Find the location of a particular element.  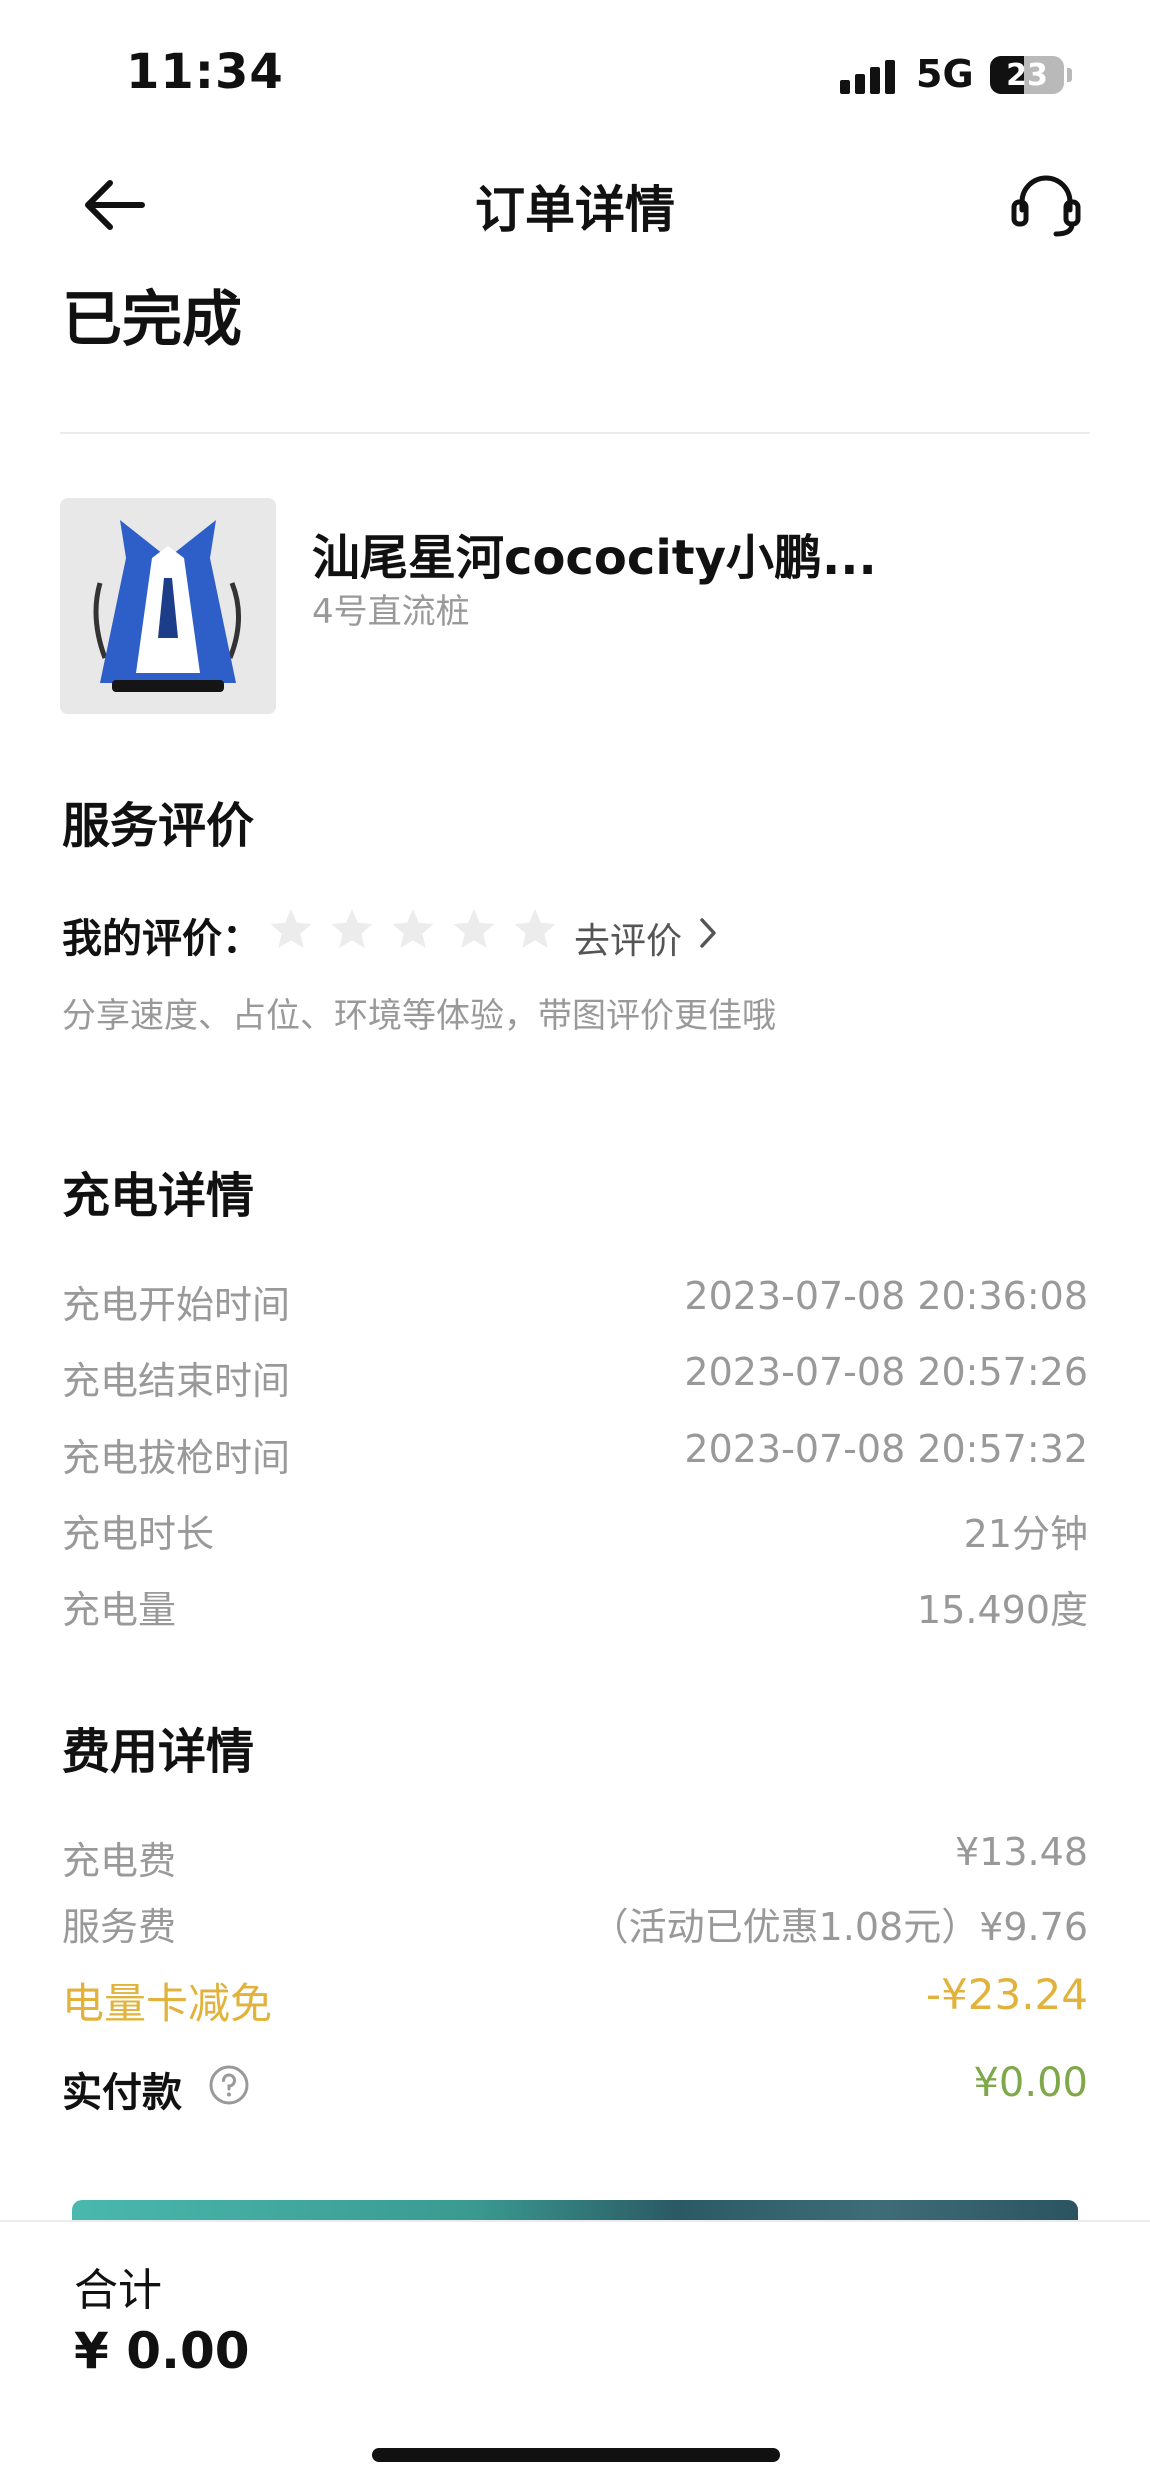

detail-value: 15.490度 is located at coordinates (1002, 1610).